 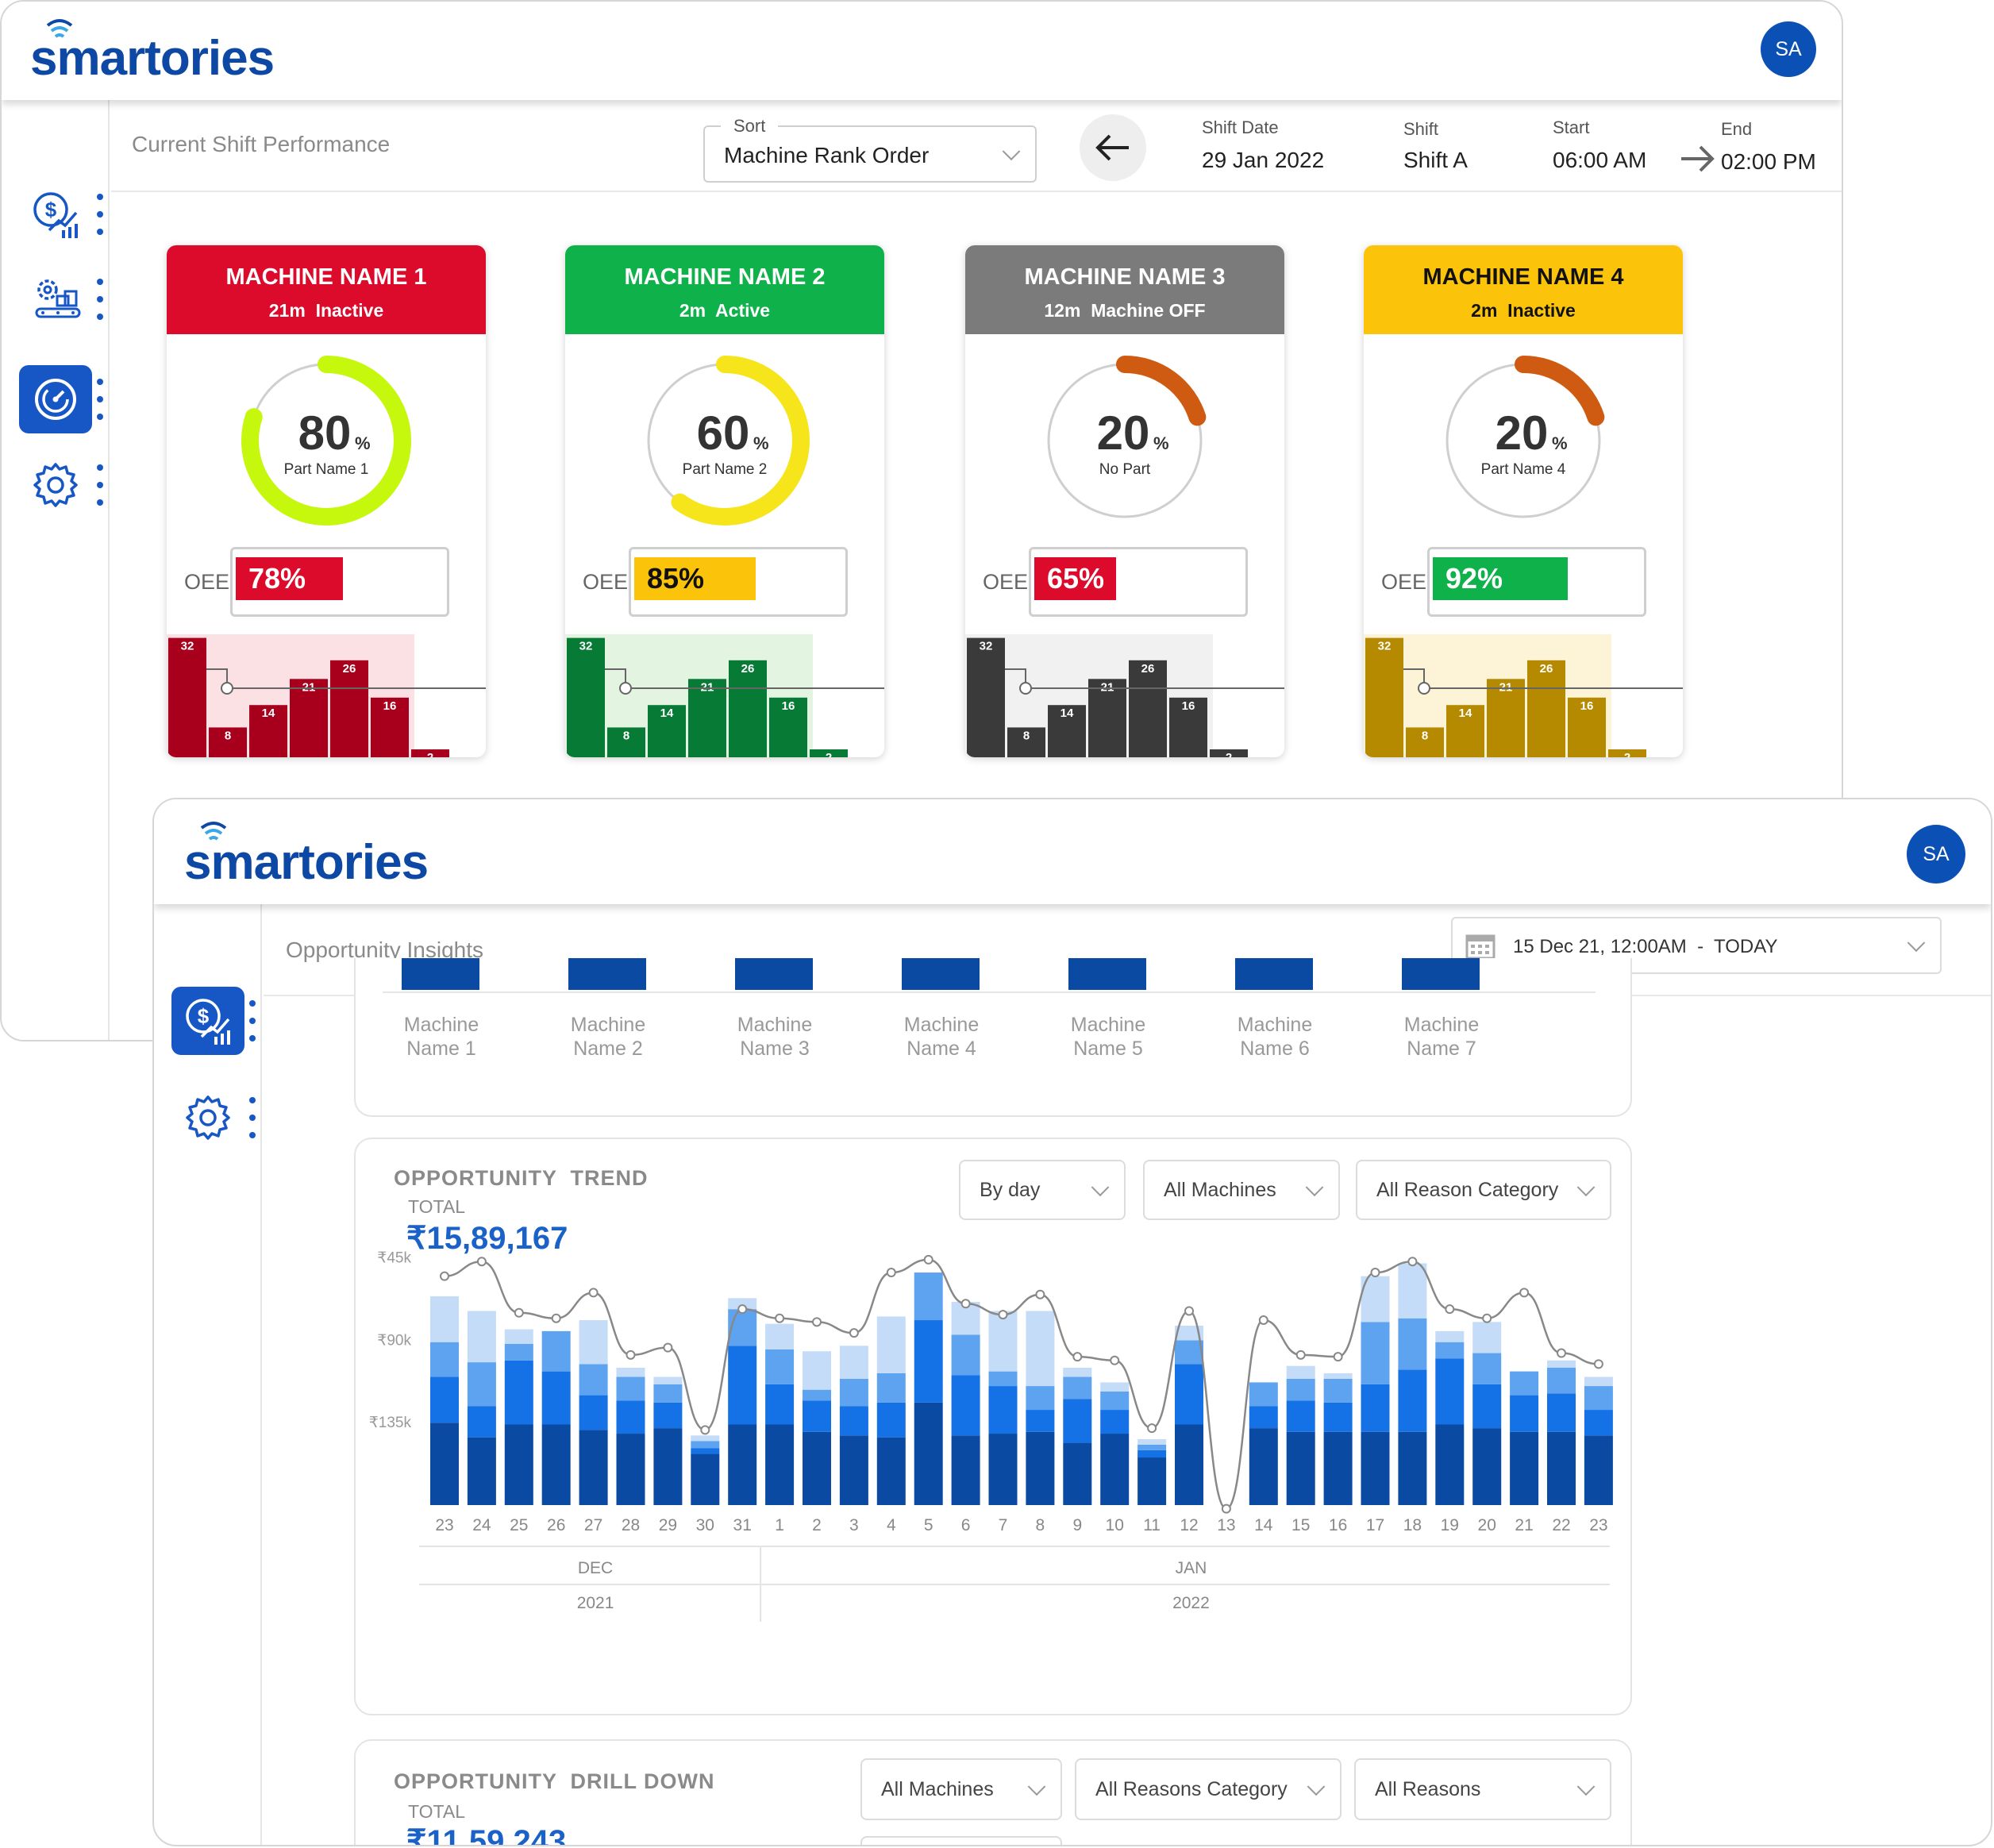 I want to click on x-tick-label: 23, so click(x=1598, y=1525).